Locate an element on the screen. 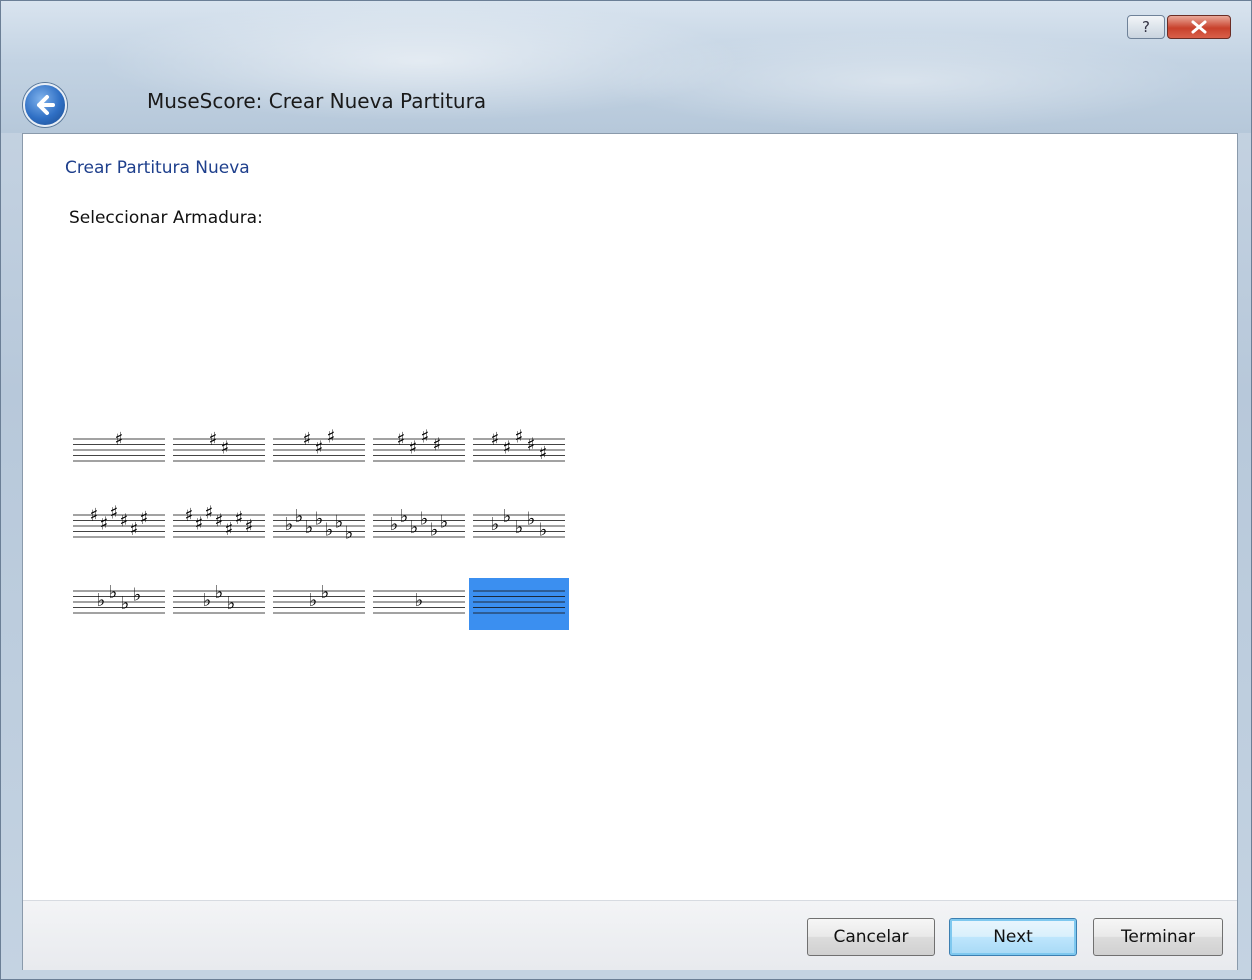 This screenshot has height=980, width=1252. help-icon: ? is located at coordinates (1146, 27).